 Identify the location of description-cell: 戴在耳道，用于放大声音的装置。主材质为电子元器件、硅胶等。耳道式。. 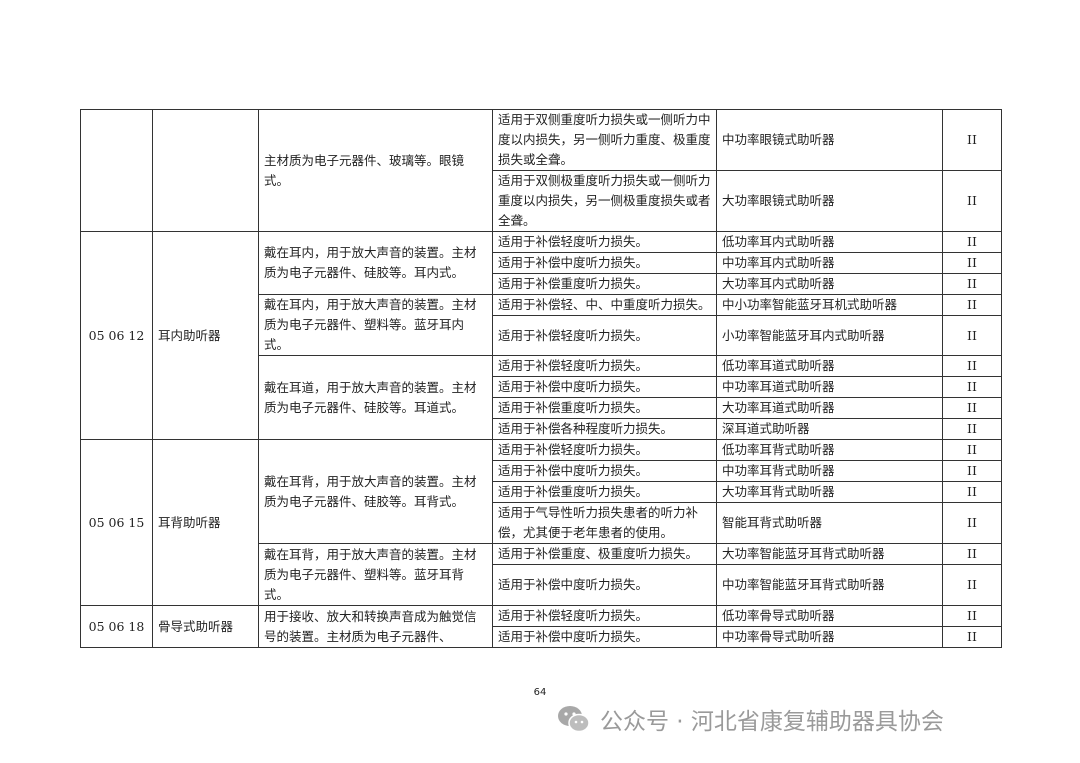
(375, 397).